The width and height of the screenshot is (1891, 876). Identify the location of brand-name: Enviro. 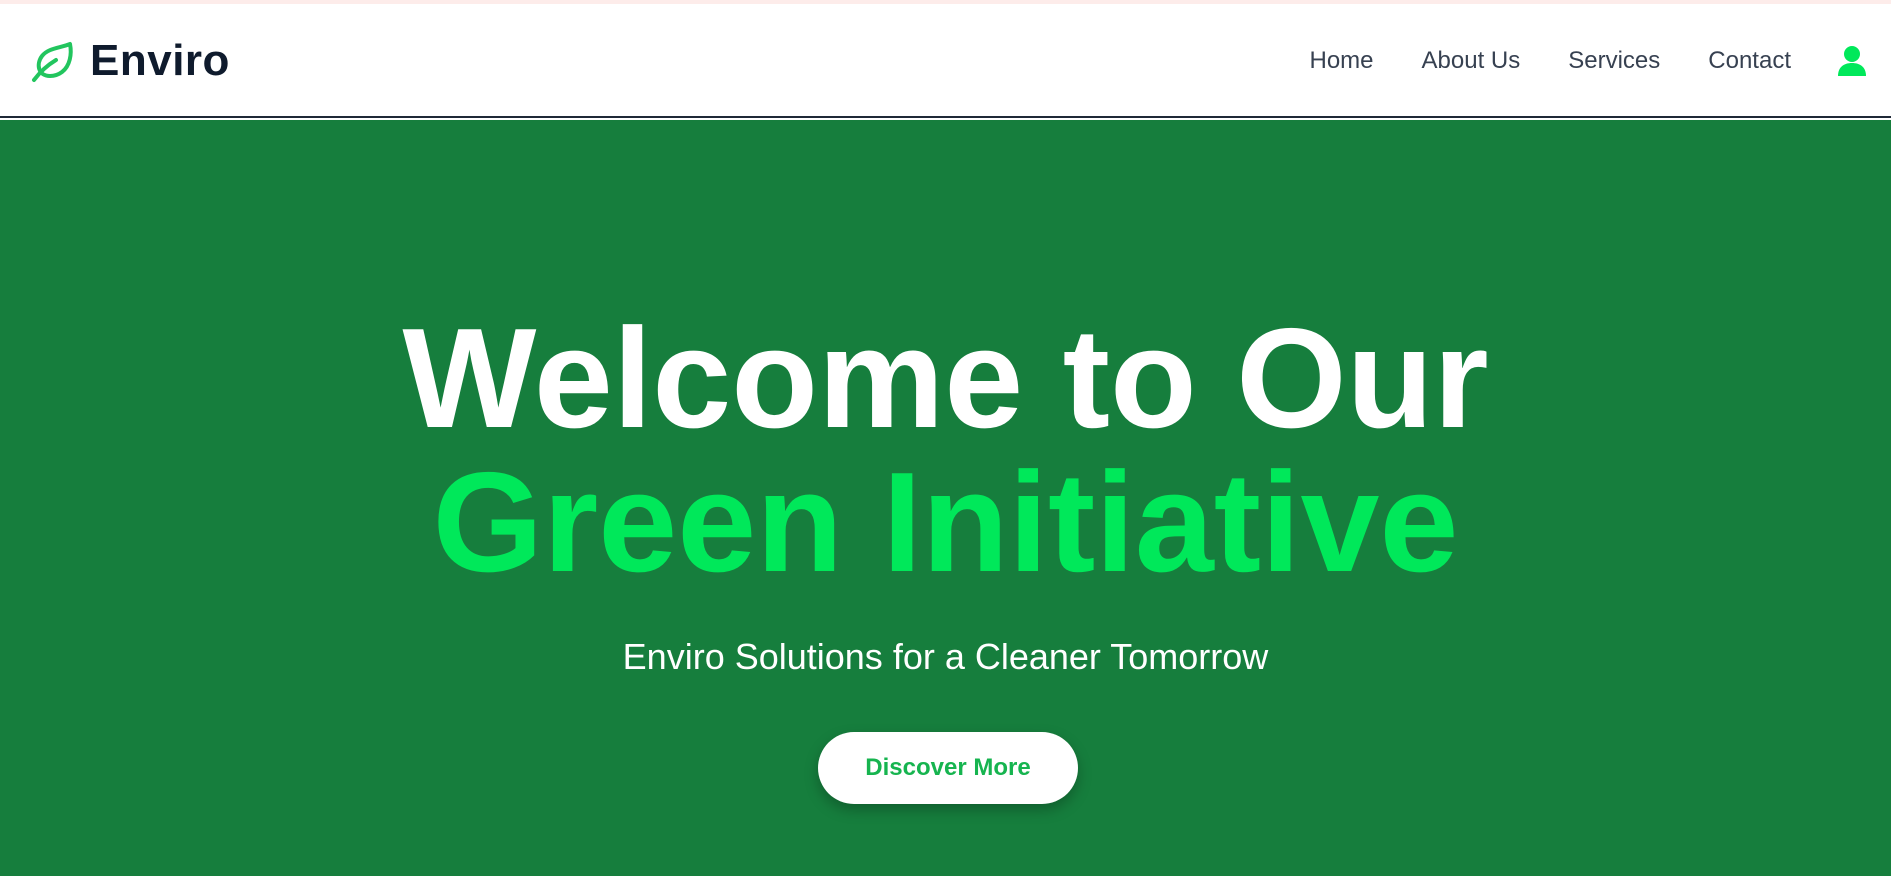
(160, 60).